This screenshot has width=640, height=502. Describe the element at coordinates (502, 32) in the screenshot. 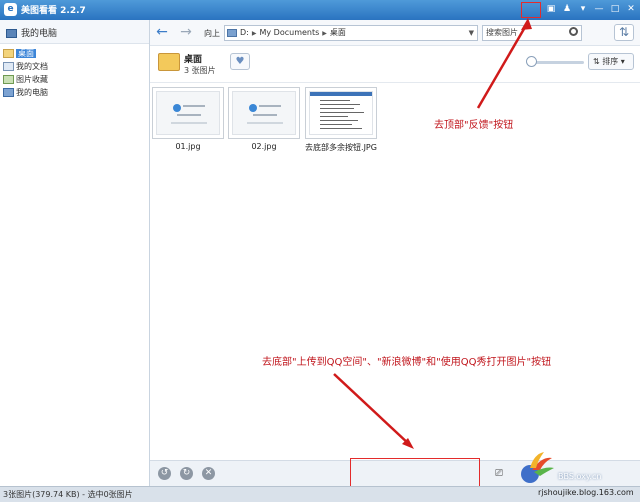

I see `search-placeholder: 搜索图片` at that location.